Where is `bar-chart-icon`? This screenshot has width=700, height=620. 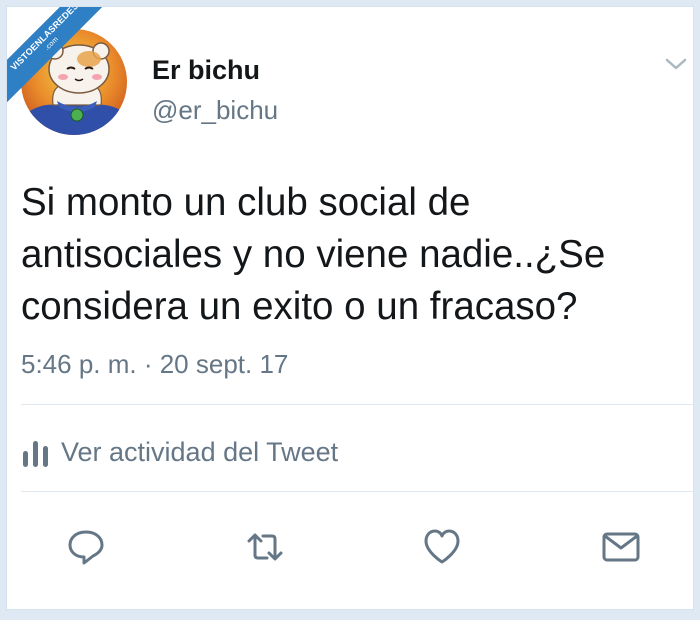 bar-chart-icon is located at coordinates (35, 454).